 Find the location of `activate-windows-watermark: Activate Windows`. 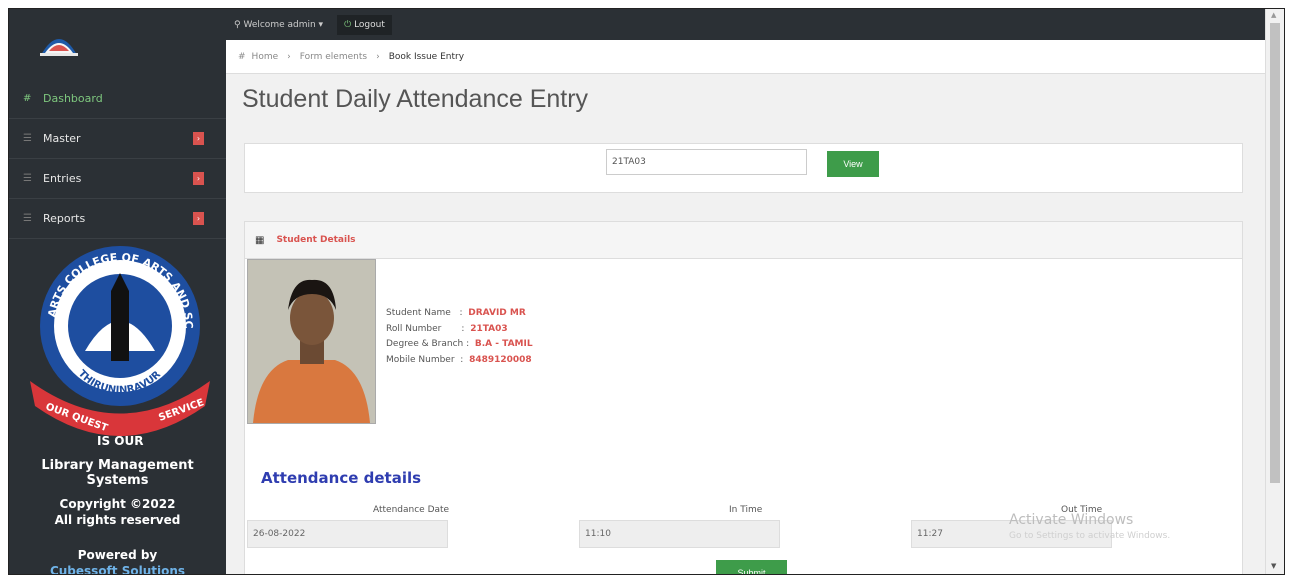

activate-windows-watermark: Activate Windows is located at coordinates (1071, 520).